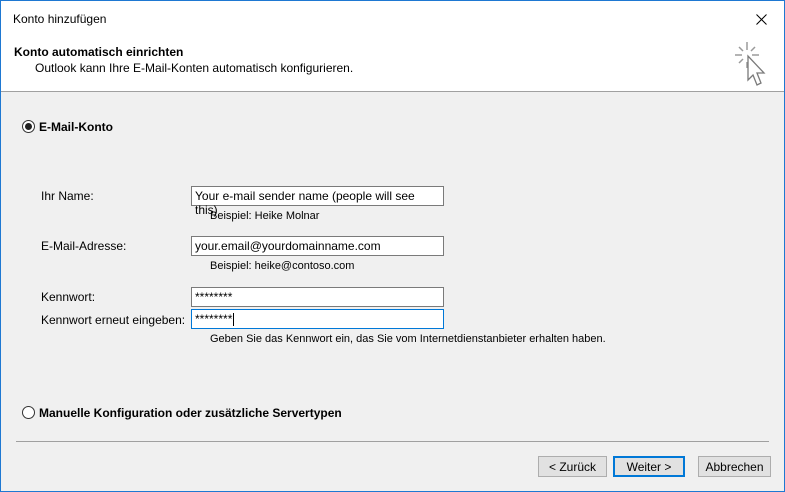 The width and height of the screenshot is (785, 492). I want to click on header-title: Konto automatisch einrichten, so click(99, 52).